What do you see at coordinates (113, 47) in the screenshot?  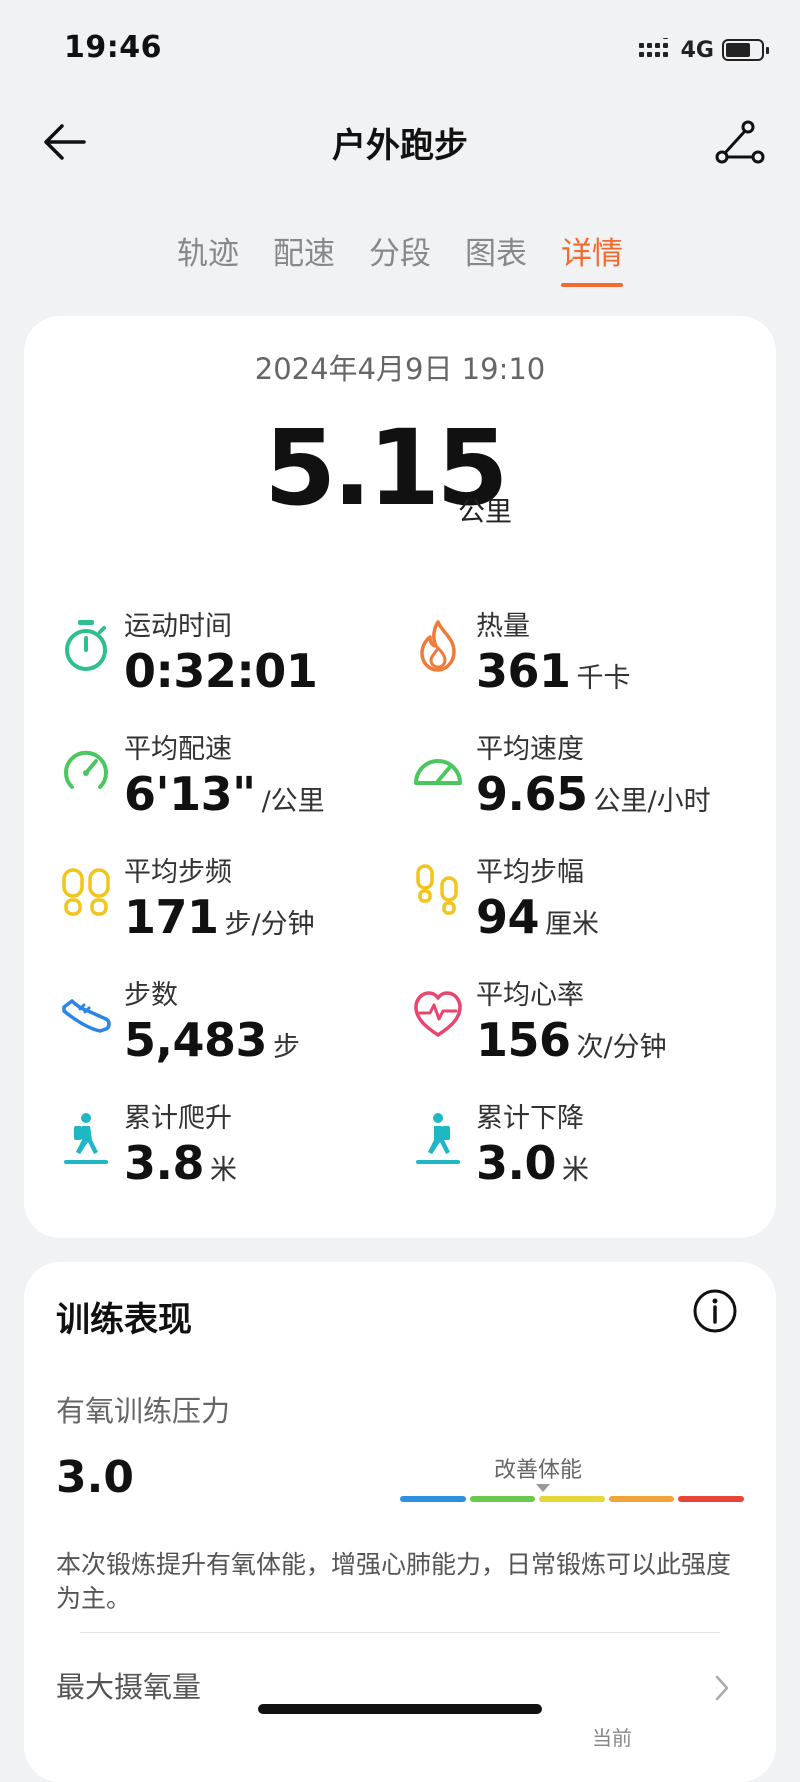 I see `status-time: 19:46` at bounding box center [113, 47].